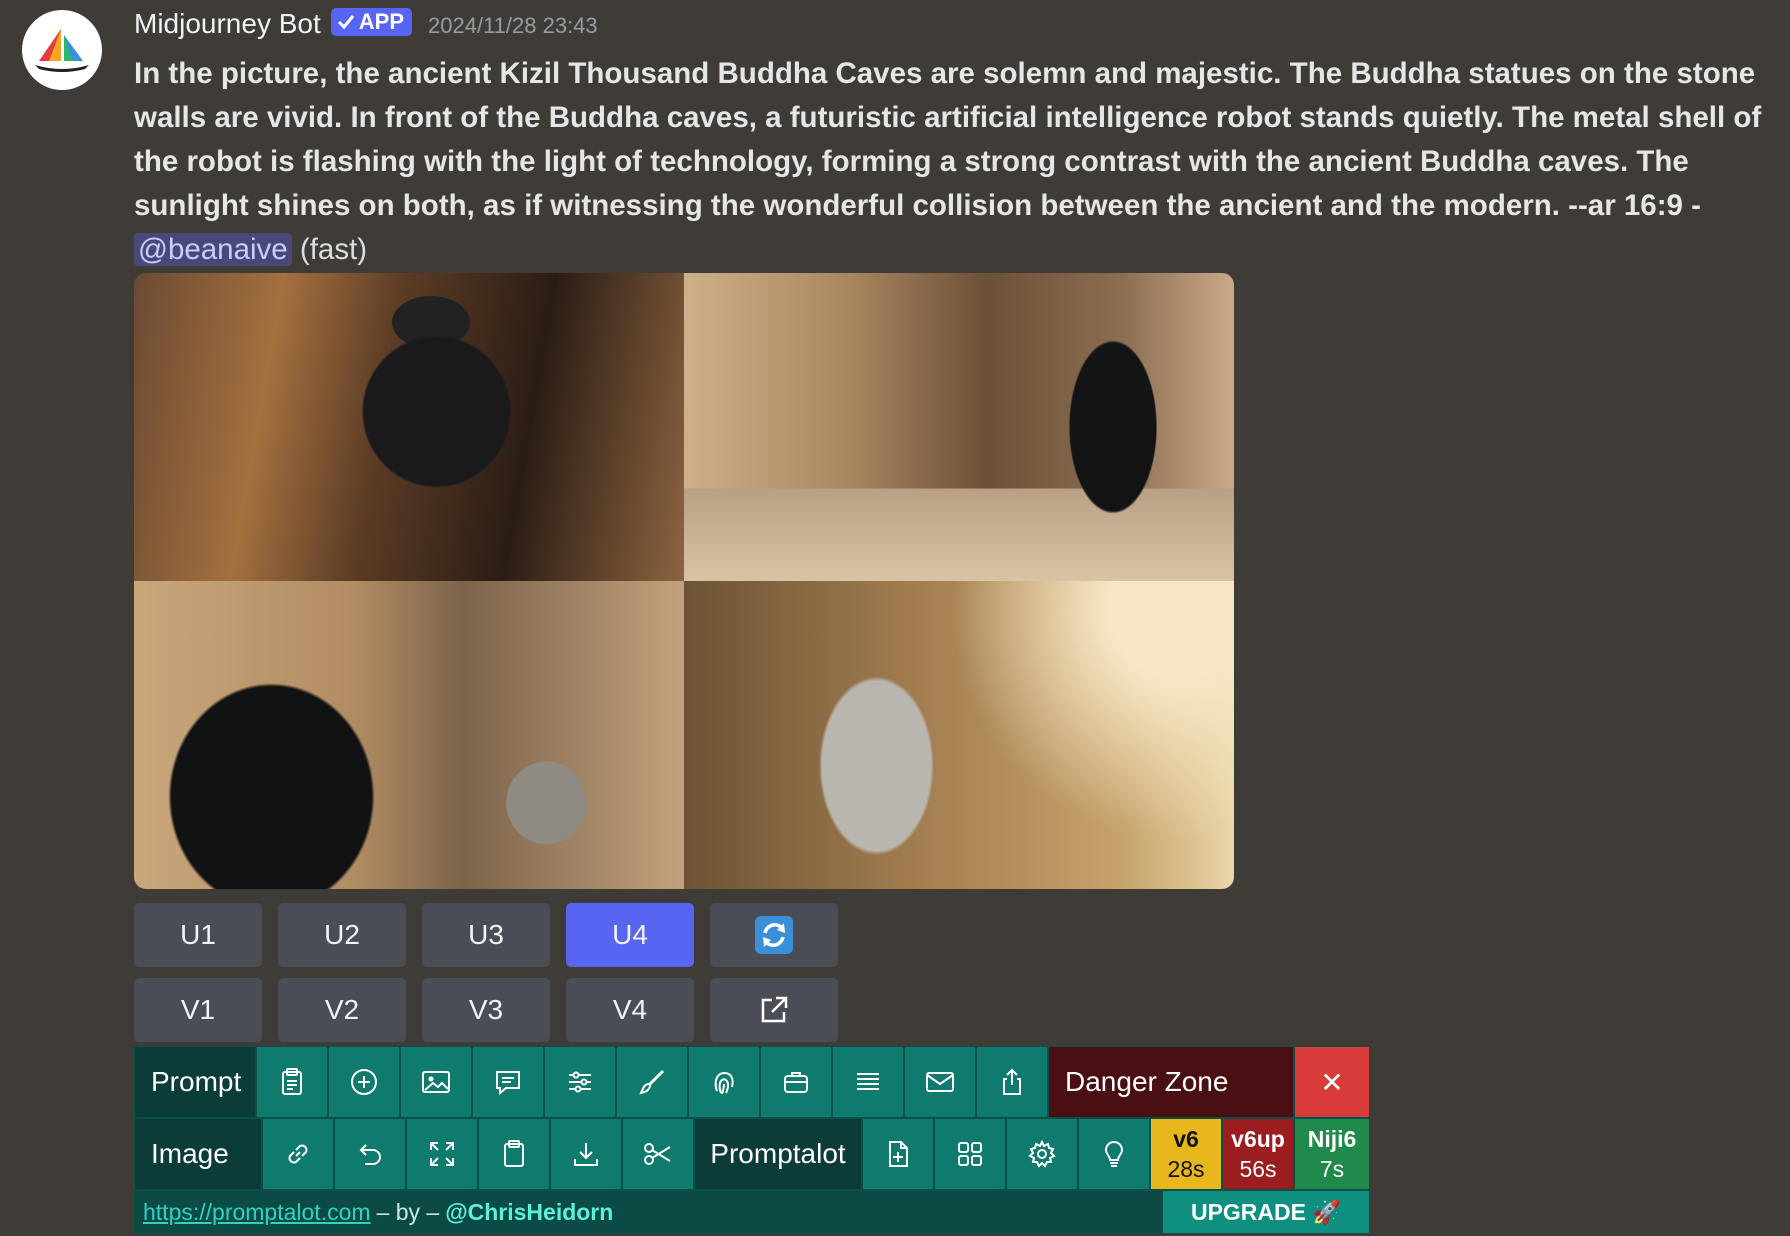 This screenshot has height=1236, width=1790. I want to click on scissors-button, so click(658, 1154).